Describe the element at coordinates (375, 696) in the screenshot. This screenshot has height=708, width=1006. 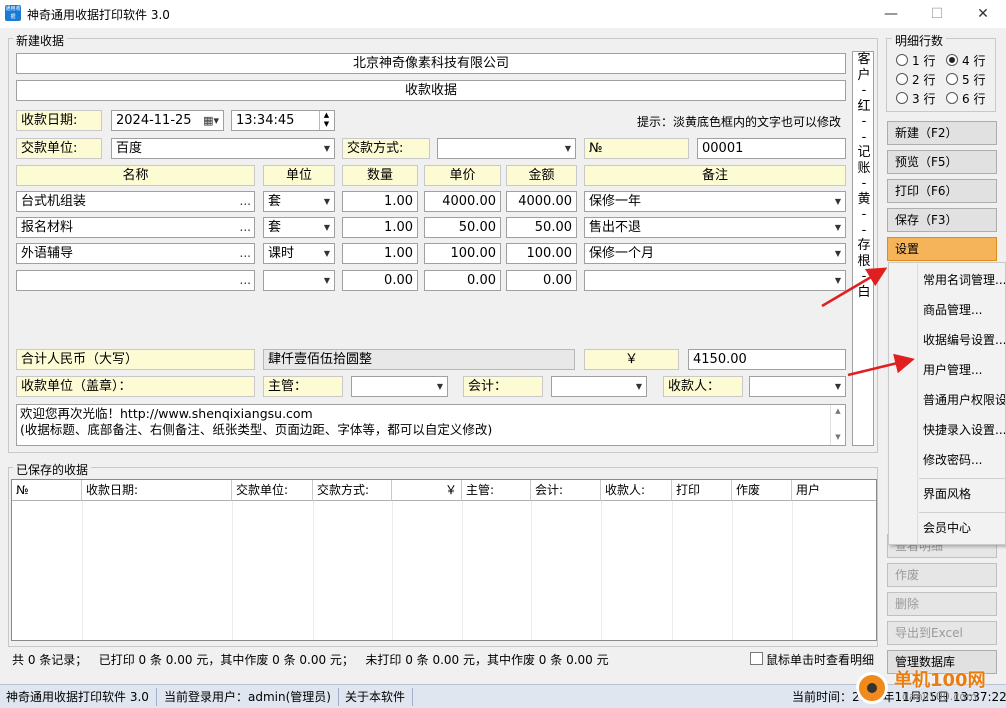
I see `about-link: 关于本软件` at that location.